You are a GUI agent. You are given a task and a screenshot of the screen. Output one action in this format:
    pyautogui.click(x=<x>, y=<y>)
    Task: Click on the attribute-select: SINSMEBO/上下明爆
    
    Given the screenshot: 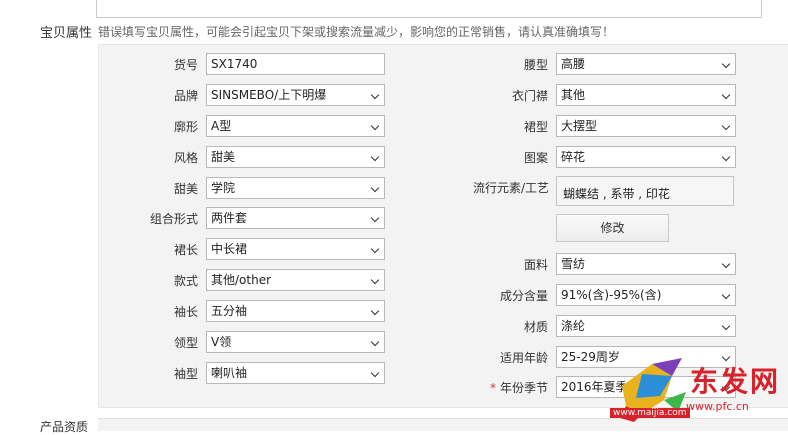 What is the action you would take?
    pyautogui.click(x=295, y=95)
    